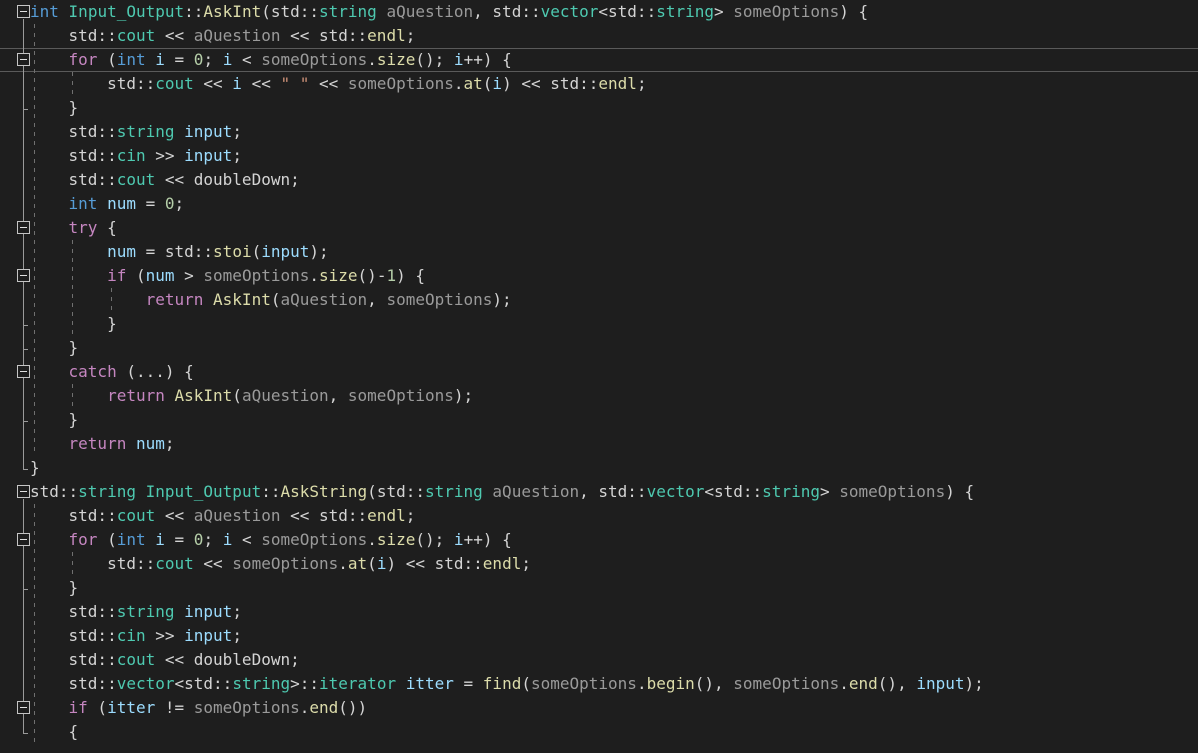 This screenshot has height=753, width=1198. What do you see at coordinates (247, 539) in the screenshot?
I see `code-token: <` at bounding box center [247, 539].